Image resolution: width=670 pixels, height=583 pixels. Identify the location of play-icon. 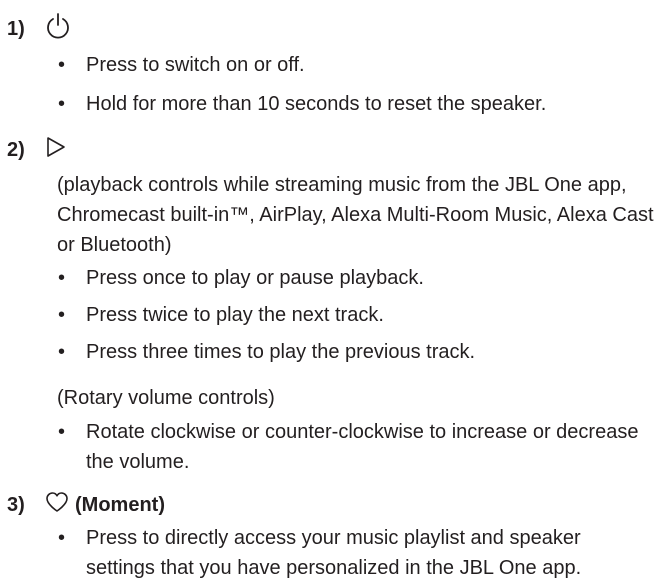
(56, 150).